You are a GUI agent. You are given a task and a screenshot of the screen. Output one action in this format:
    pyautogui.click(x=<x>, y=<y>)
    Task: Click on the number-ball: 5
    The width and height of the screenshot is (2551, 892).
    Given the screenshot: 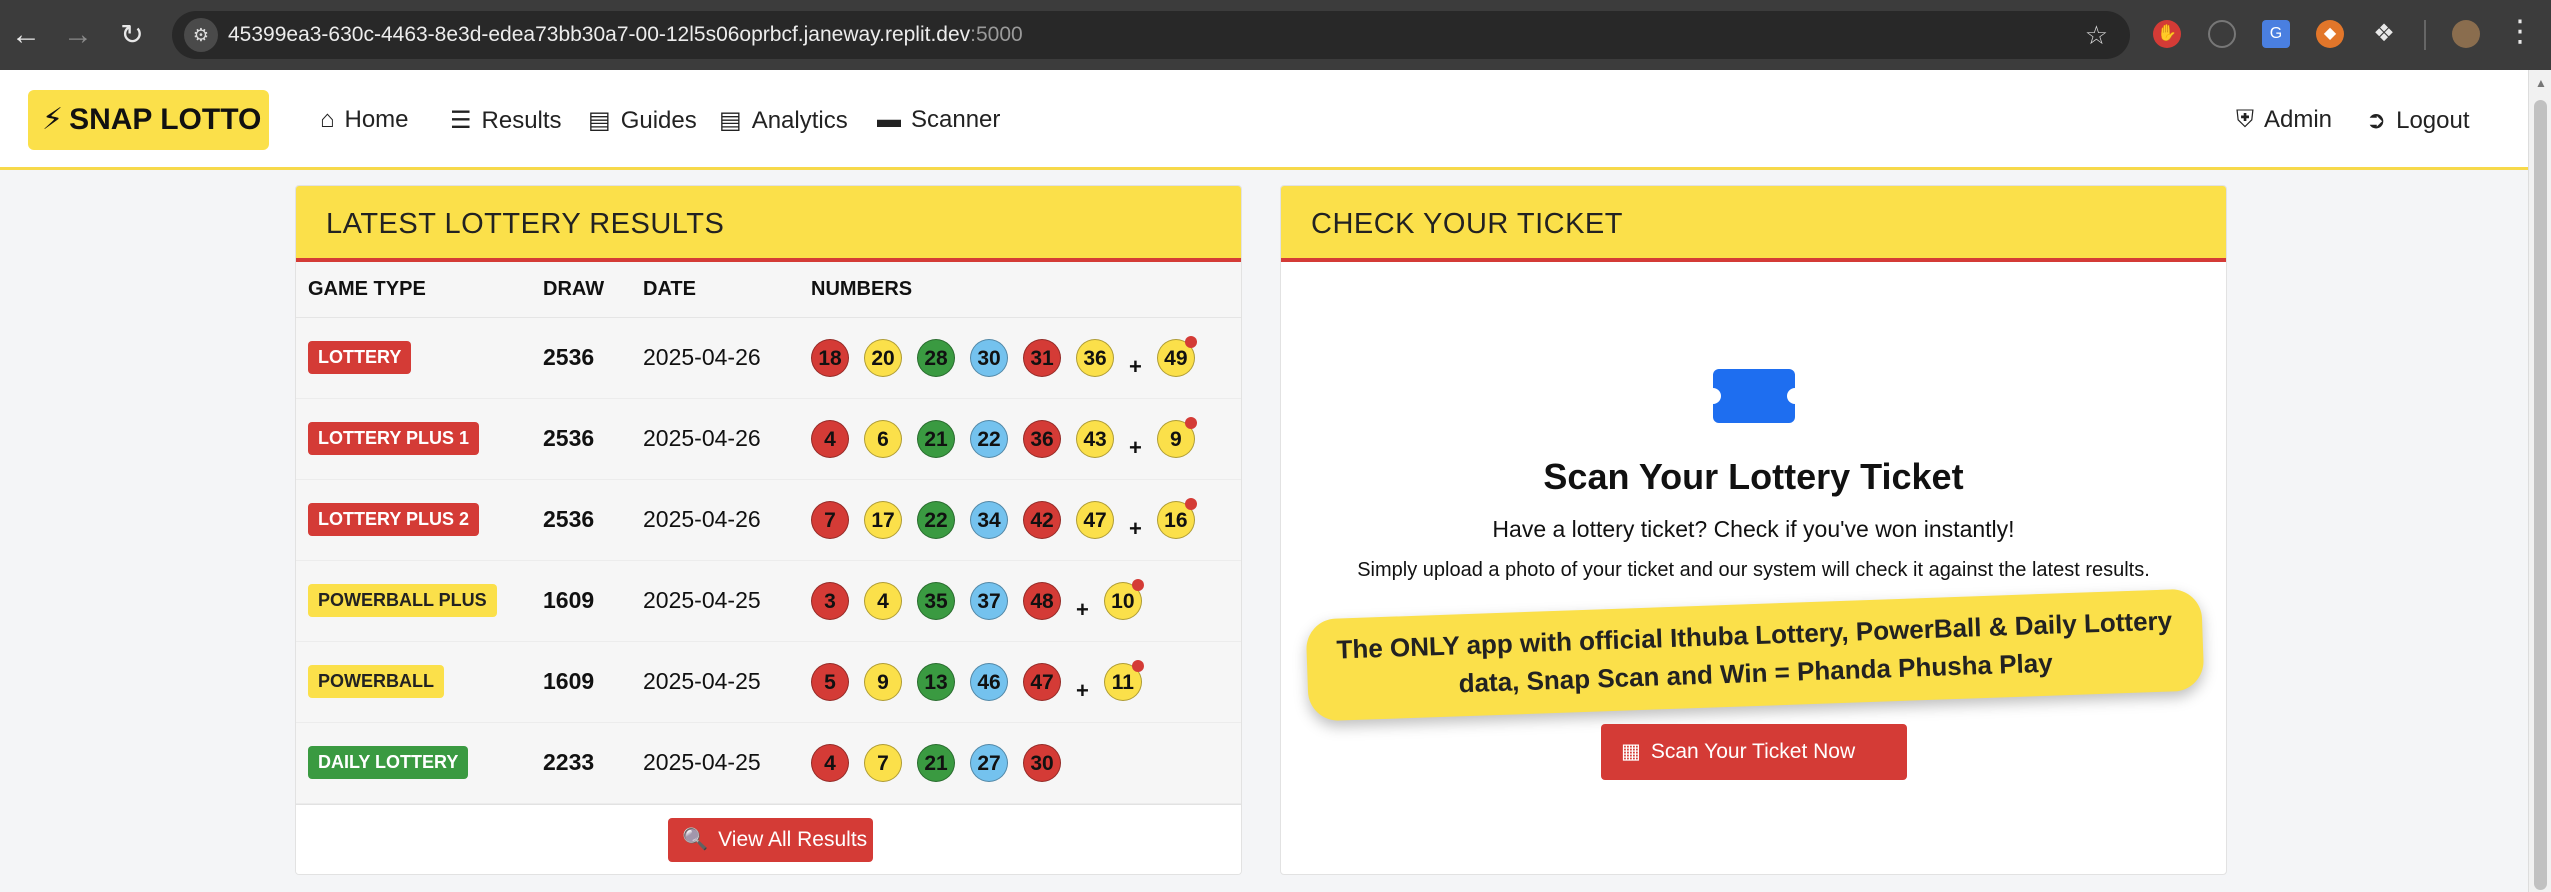 What is the action you would take?
    pyautogui.click(x=830, y=681)
    